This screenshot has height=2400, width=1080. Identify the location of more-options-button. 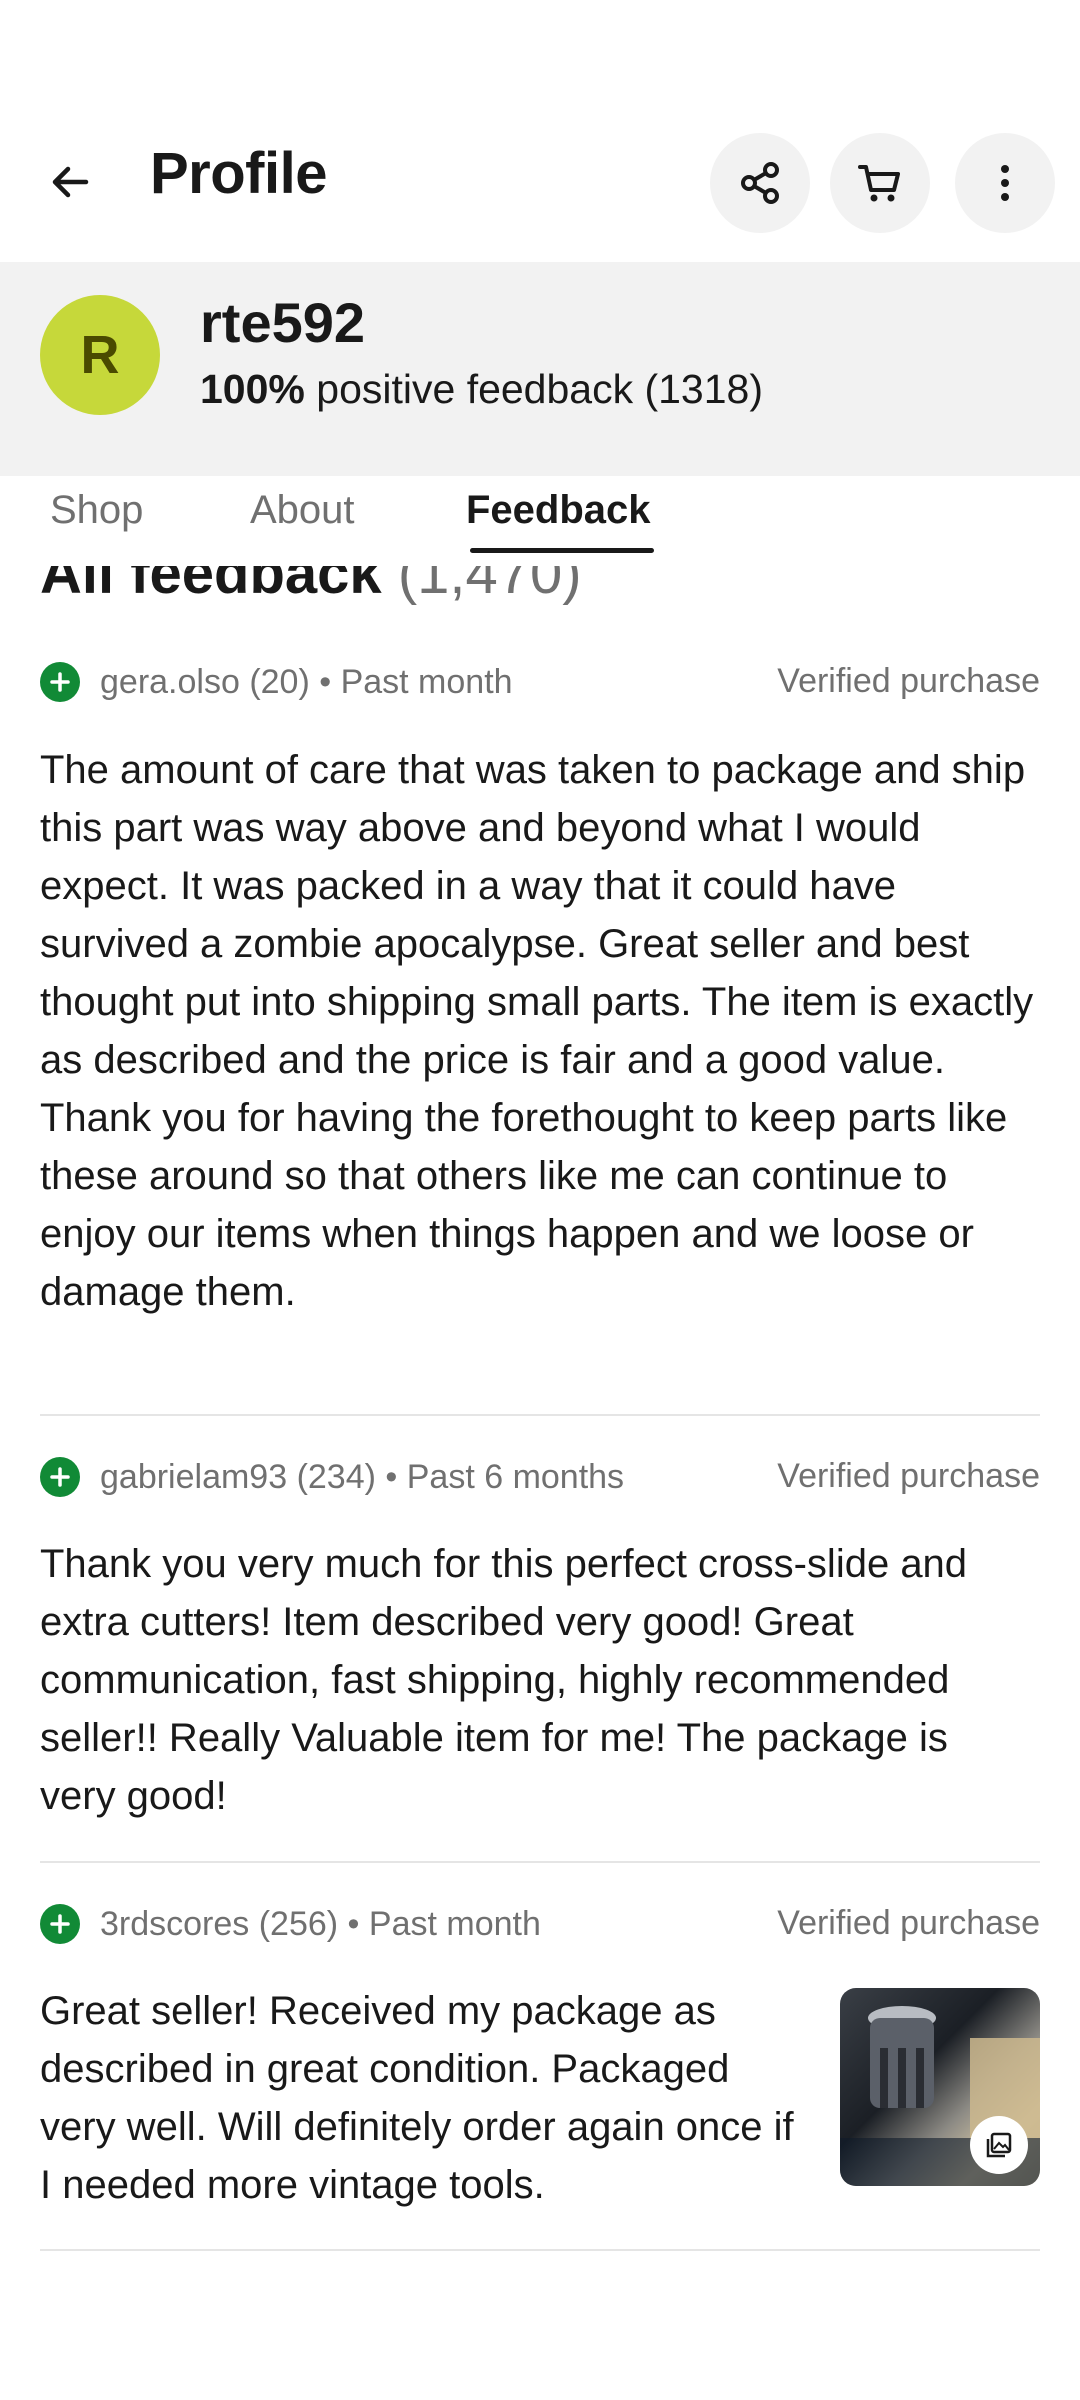
(1005, 183).